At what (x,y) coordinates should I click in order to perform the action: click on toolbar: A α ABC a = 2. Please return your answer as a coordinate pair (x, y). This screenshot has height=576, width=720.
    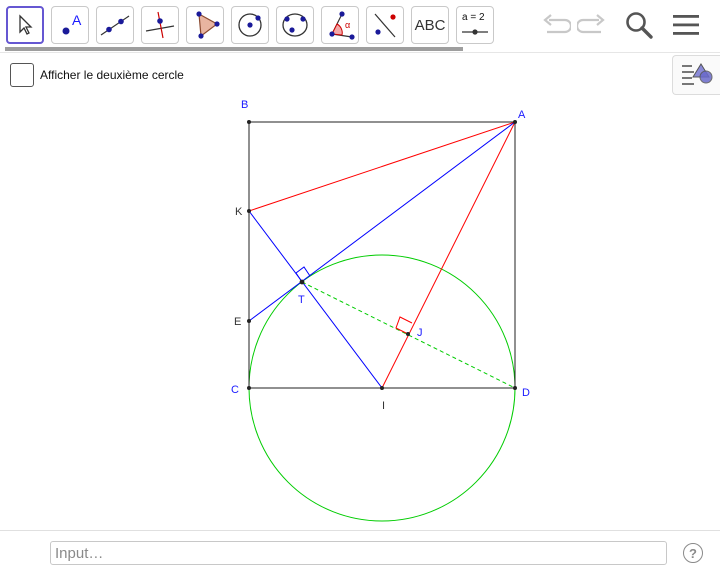
    Looking at the image, I should click on (360, 26).